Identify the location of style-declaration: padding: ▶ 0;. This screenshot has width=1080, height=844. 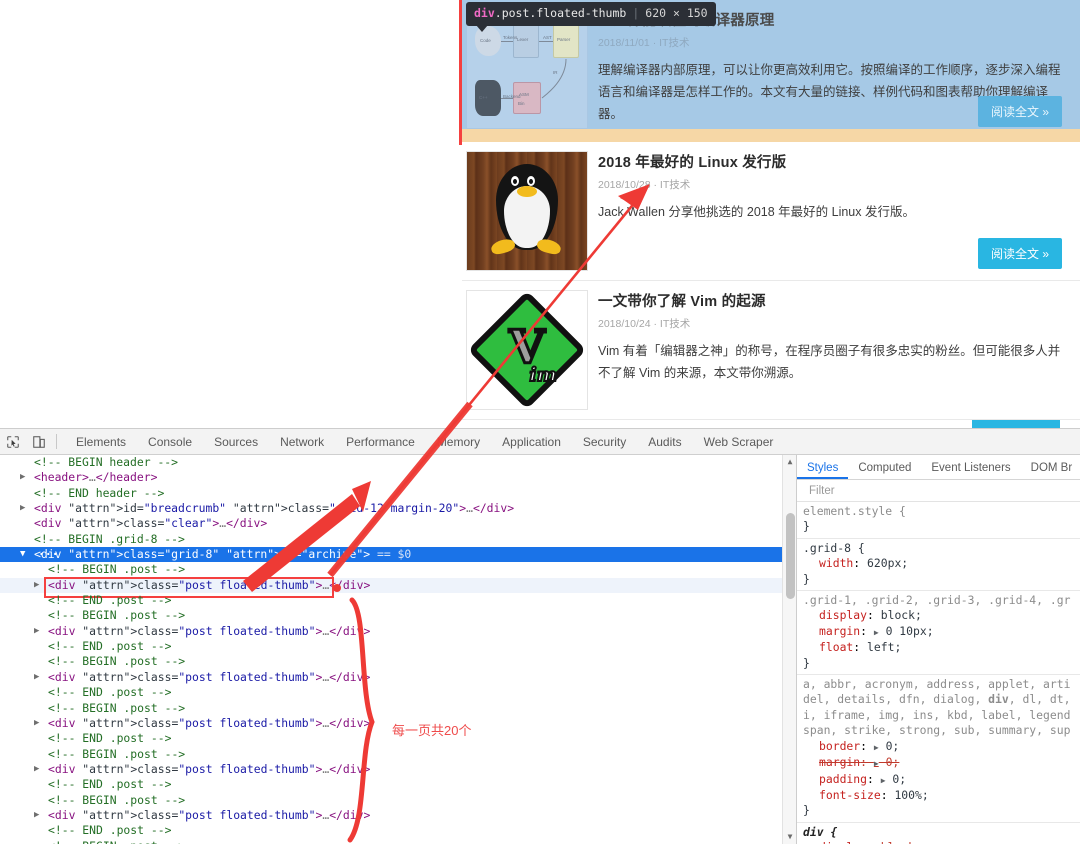
(938, 780).